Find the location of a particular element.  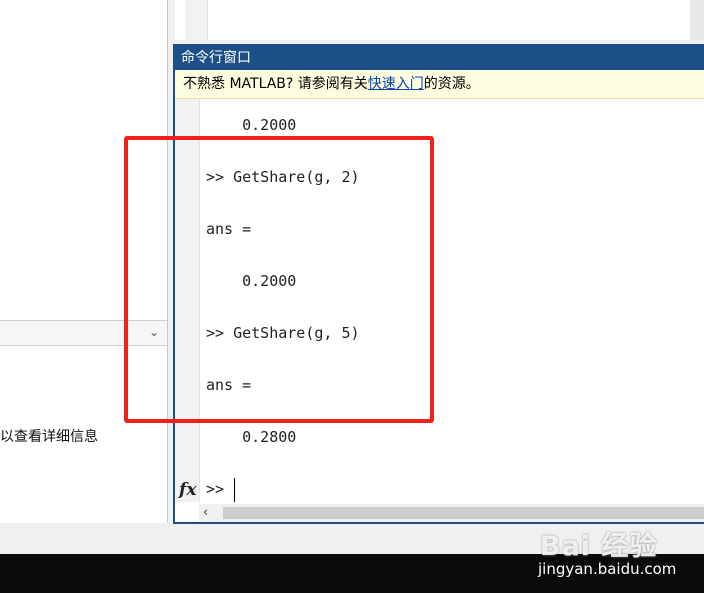

notice-suffix: 的资源。 is located at coordinates (451, 84).